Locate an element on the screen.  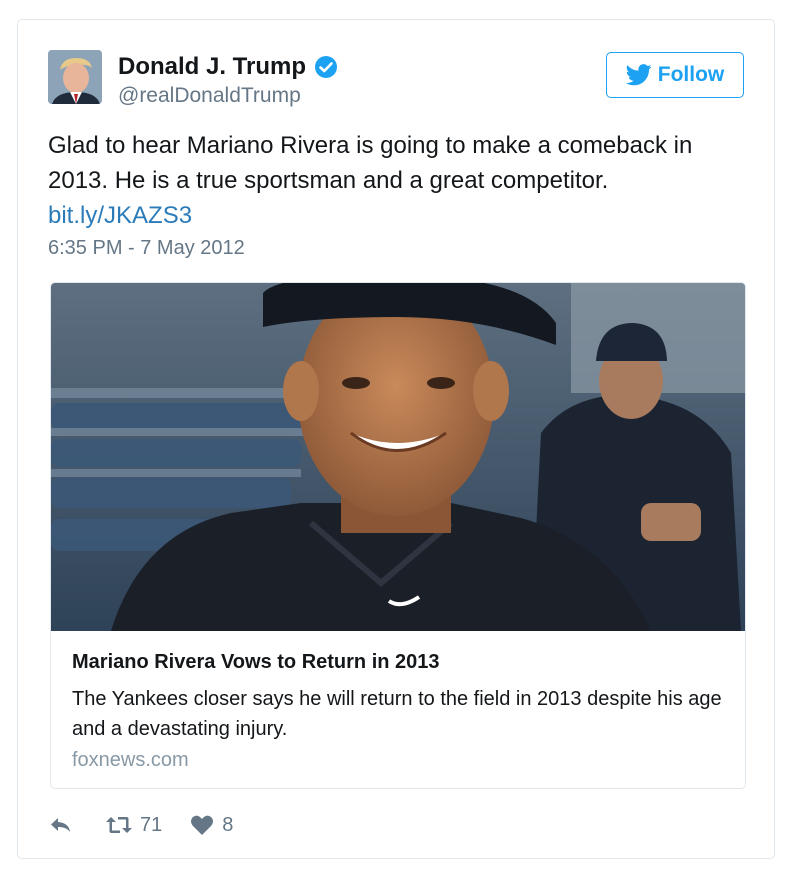
like-button: 8 is located at coordinates (211, 825).